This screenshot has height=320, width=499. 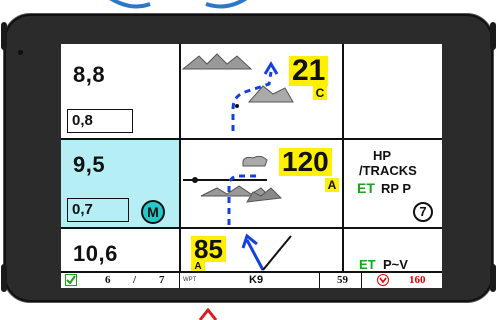 I want to click on bottom-et-label: ET, so click(x=367, y=264).